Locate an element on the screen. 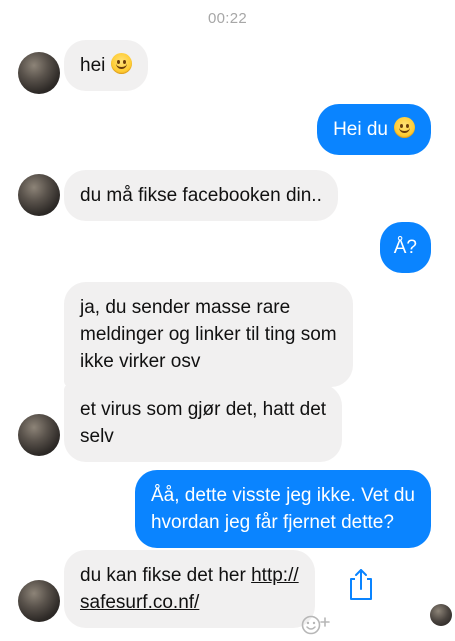 The image size is (455, 641). message-line: et virus som gjør det, hatt det is located at coordinates (203, 409).